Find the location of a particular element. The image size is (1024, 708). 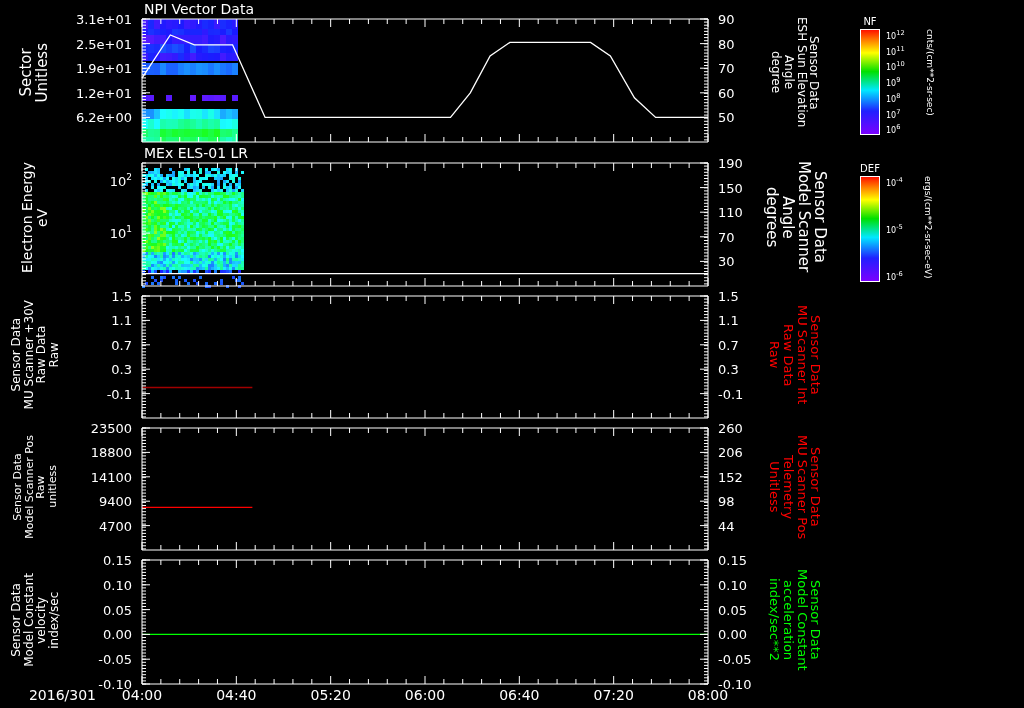

tick-label: 260 is located at coordinates (730, 428).